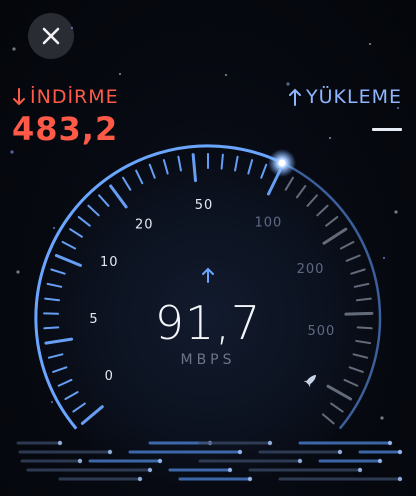 The width and height of the screenshot is (416, 496). What do you see at coordinates (109, 262) in the screenshot?
I see `gauge-scale-label: 10` at bounding box center [109, 262].